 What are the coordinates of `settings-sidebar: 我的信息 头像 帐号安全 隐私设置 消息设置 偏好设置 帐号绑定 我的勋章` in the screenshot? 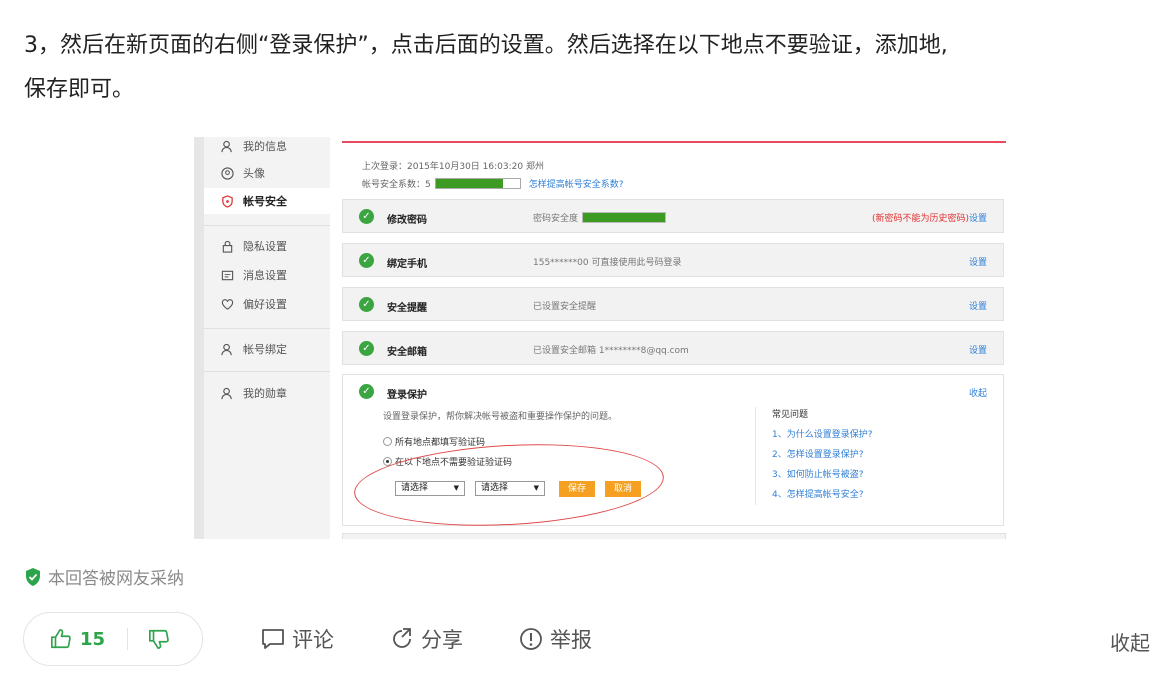 It's located at (262, 338).